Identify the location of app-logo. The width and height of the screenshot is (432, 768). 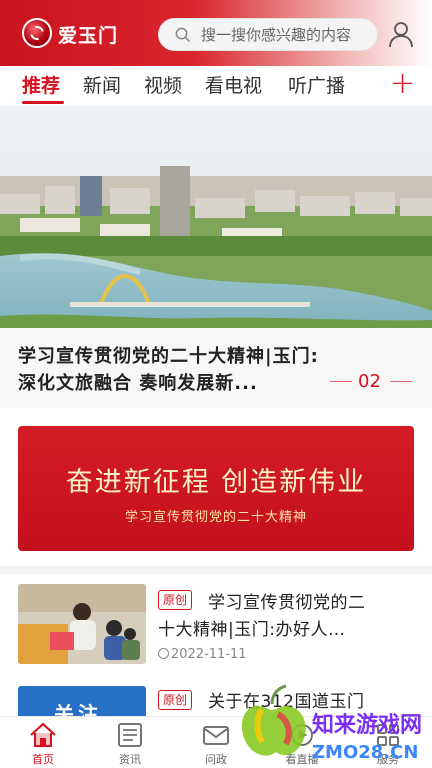
(37, 33).